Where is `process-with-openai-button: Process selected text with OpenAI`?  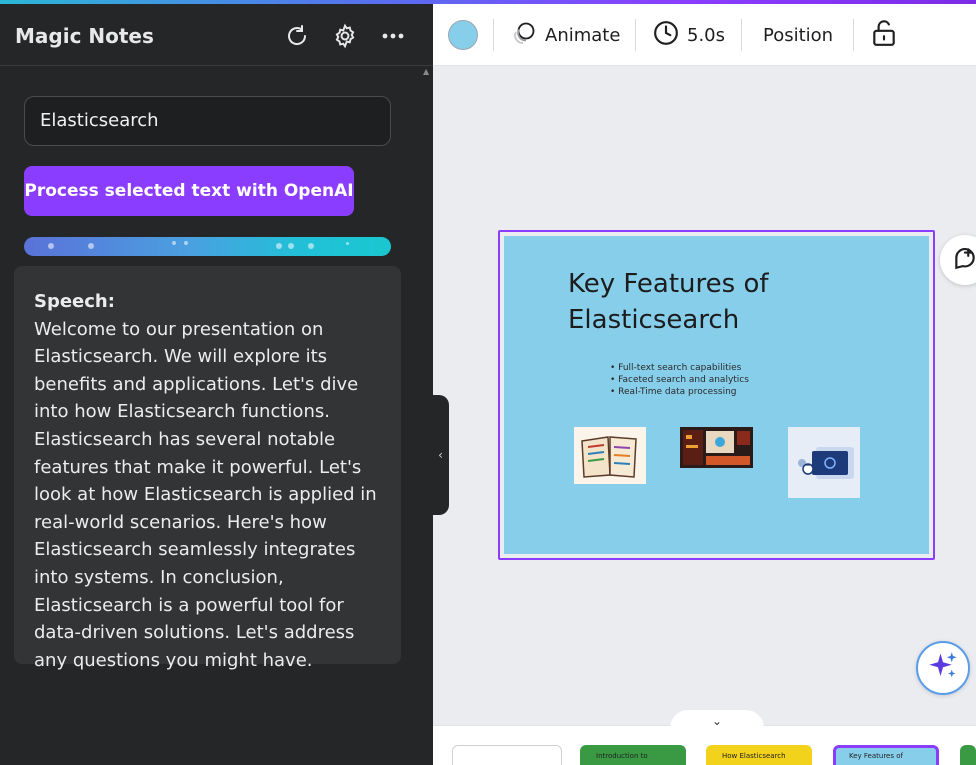 process-with-openai-button: Process selected text with OpenAI is located at coordinates (189, 191).